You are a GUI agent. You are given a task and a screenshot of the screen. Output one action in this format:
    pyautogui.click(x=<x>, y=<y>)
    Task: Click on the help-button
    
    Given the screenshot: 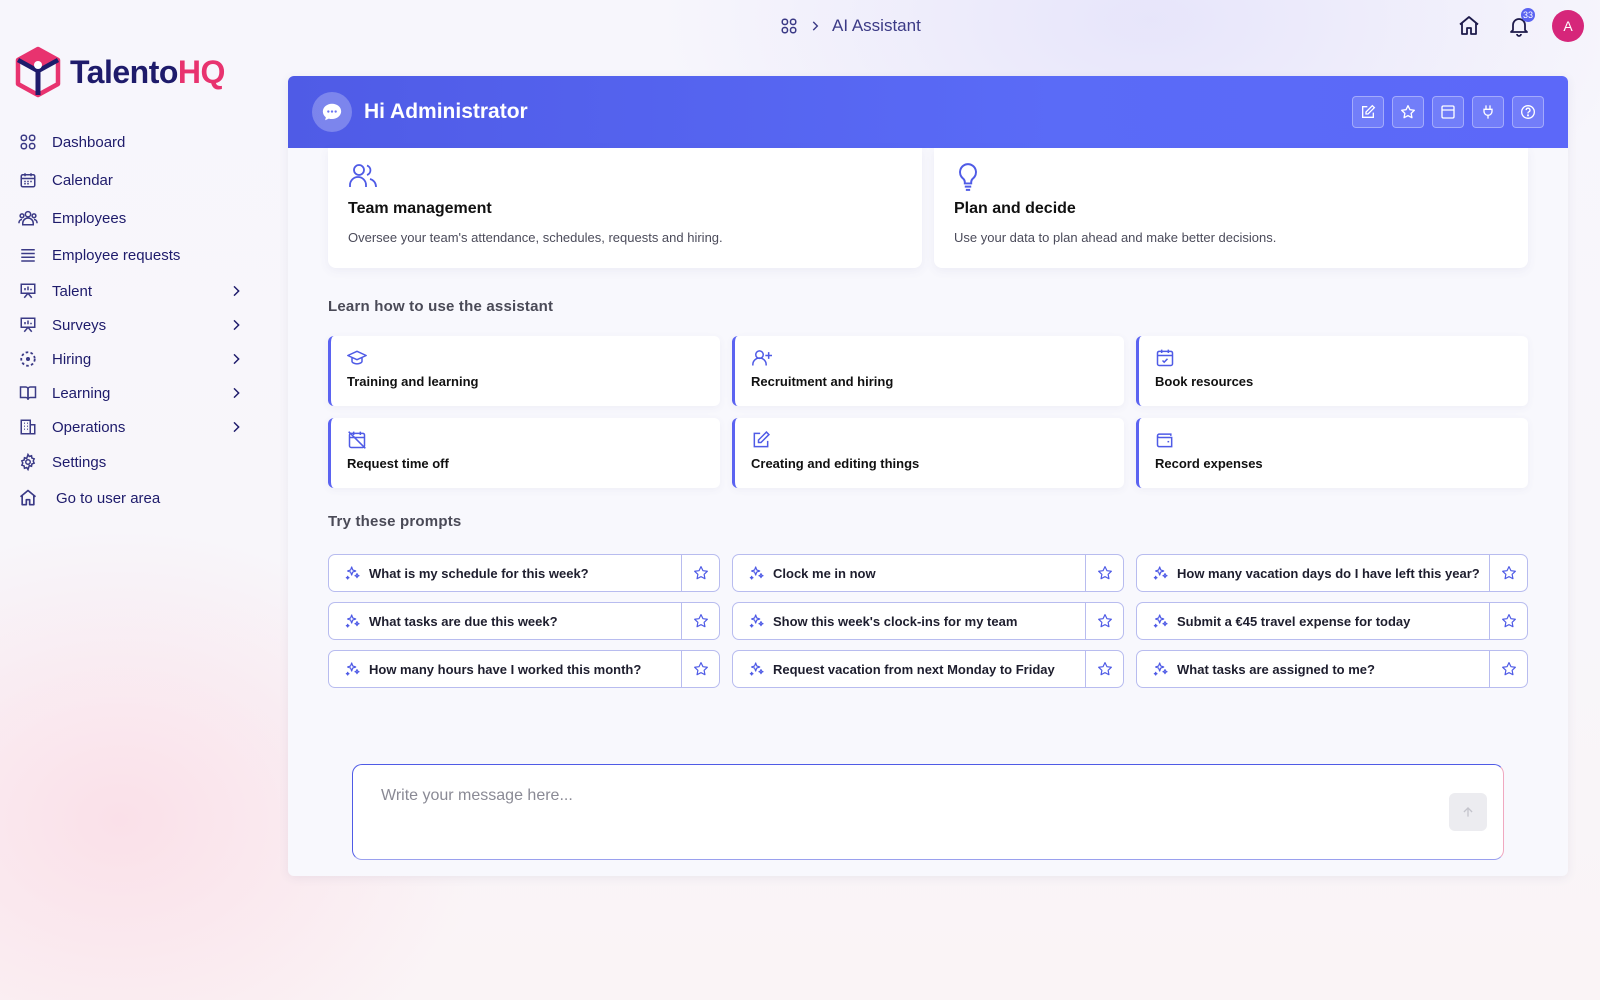 What is the action you would take?
    pyautogui.click(x=1528, y=112)
    